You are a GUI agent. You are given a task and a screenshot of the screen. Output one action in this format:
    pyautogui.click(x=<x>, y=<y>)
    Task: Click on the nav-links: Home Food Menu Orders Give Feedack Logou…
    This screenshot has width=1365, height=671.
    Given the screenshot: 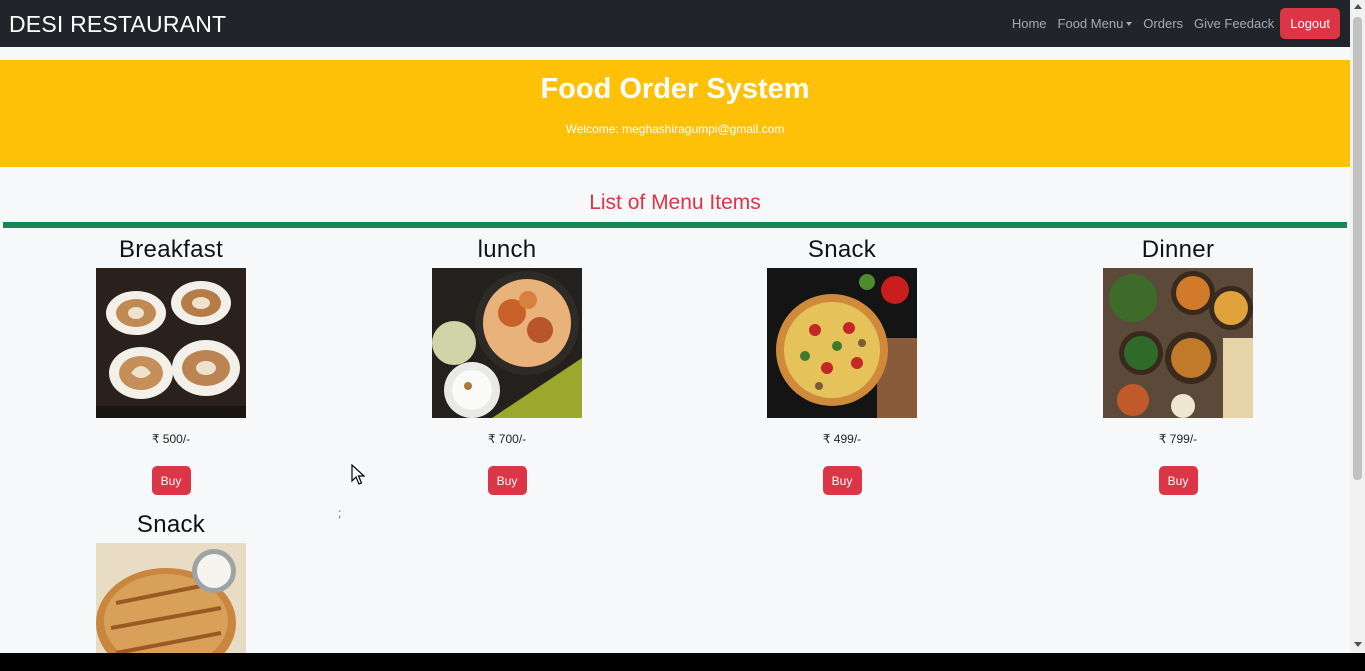 What is the action you would take?
    pyautogui.click(x=1170, y=23)
    